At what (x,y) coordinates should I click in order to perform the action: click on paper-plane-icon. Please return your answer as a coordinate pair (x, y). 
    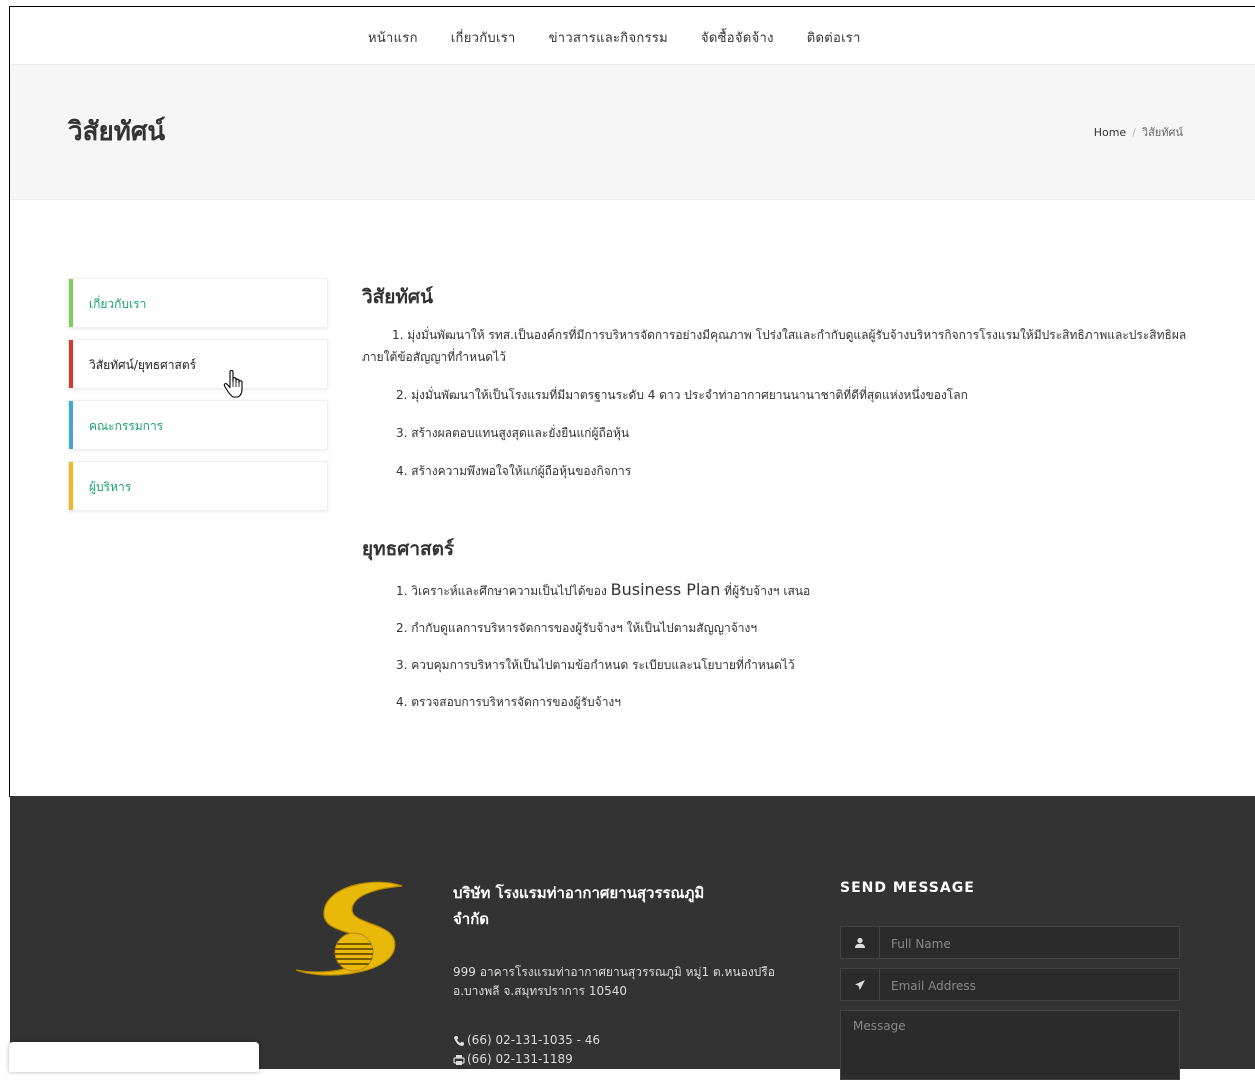
    Looking at the image, I should click on (860, 984).